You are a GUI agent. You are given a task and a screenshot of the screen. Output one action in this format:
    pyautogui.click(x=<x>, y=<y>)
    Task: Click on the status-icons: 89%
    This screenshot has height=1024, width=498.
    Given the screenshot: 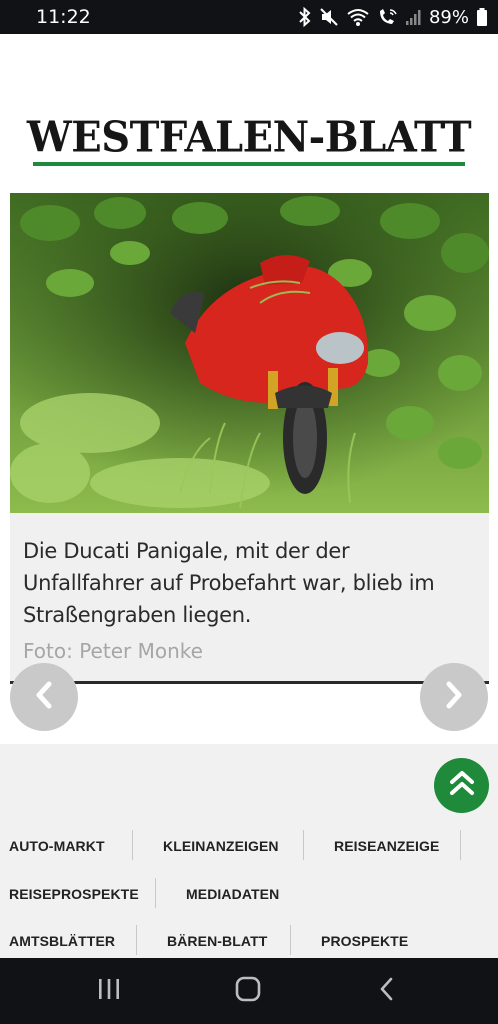 What is the action you would take?
    pyautogui.click(x=393, y=17)
    